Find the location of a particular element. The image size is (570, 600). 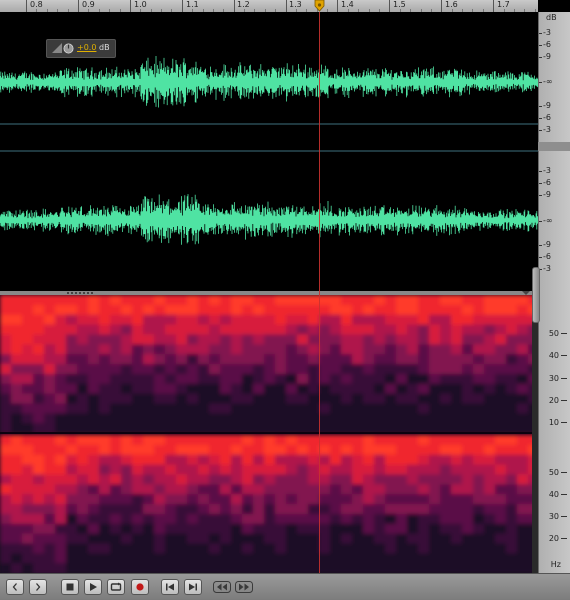

play-icon is located at coordinates (93, 587).